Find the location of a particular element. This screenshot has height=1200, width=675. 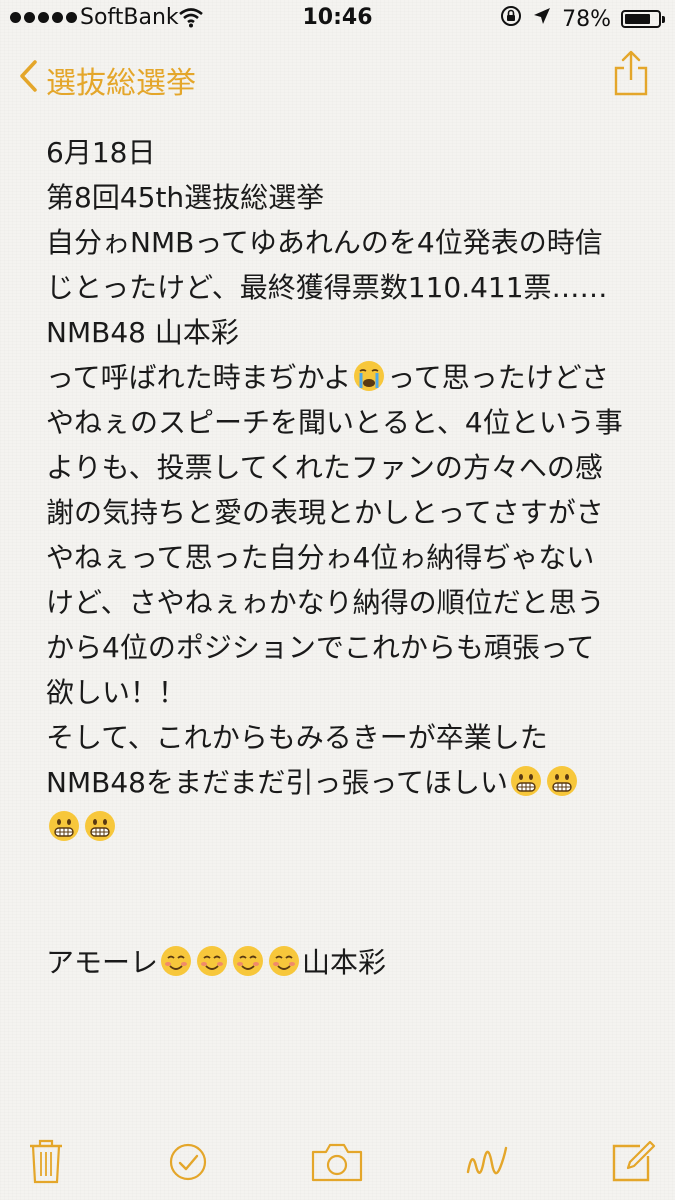

sketch-button is located at coordinates (487, 1163).